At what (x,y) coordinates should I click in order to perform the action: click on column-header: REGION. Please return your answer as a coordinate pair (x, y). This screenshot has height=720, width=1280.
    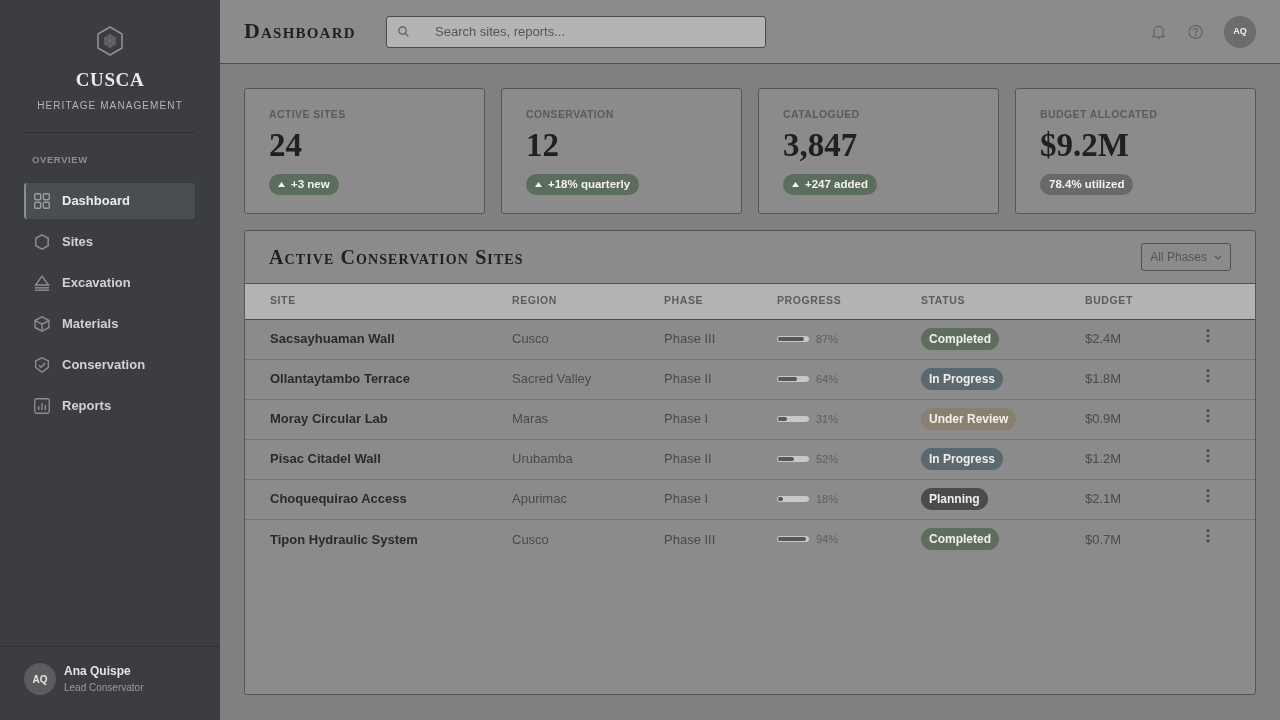
    Looking at the image, I should click on (535, 300).